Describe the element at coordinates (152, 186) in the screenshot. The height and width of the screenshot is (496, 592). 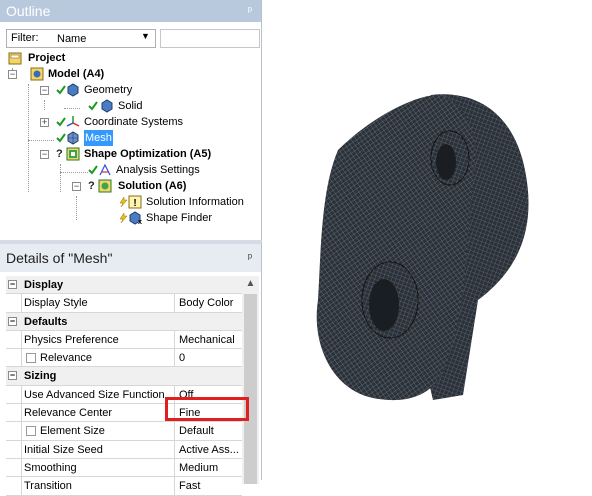
I see `tree-label: Solution (A6)` at that location.